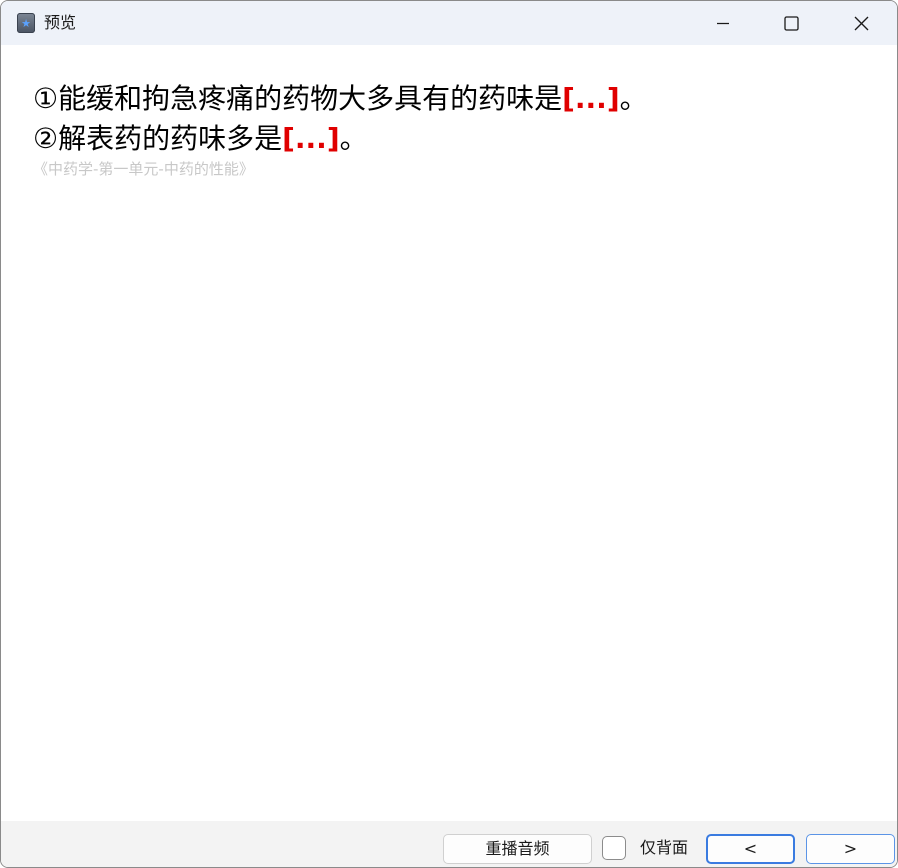 This screenshot has height=868, width=898. Describe the element at coordinates (664, 848) in the screenshot. I see `back-only-label: 仅背面` at that location.